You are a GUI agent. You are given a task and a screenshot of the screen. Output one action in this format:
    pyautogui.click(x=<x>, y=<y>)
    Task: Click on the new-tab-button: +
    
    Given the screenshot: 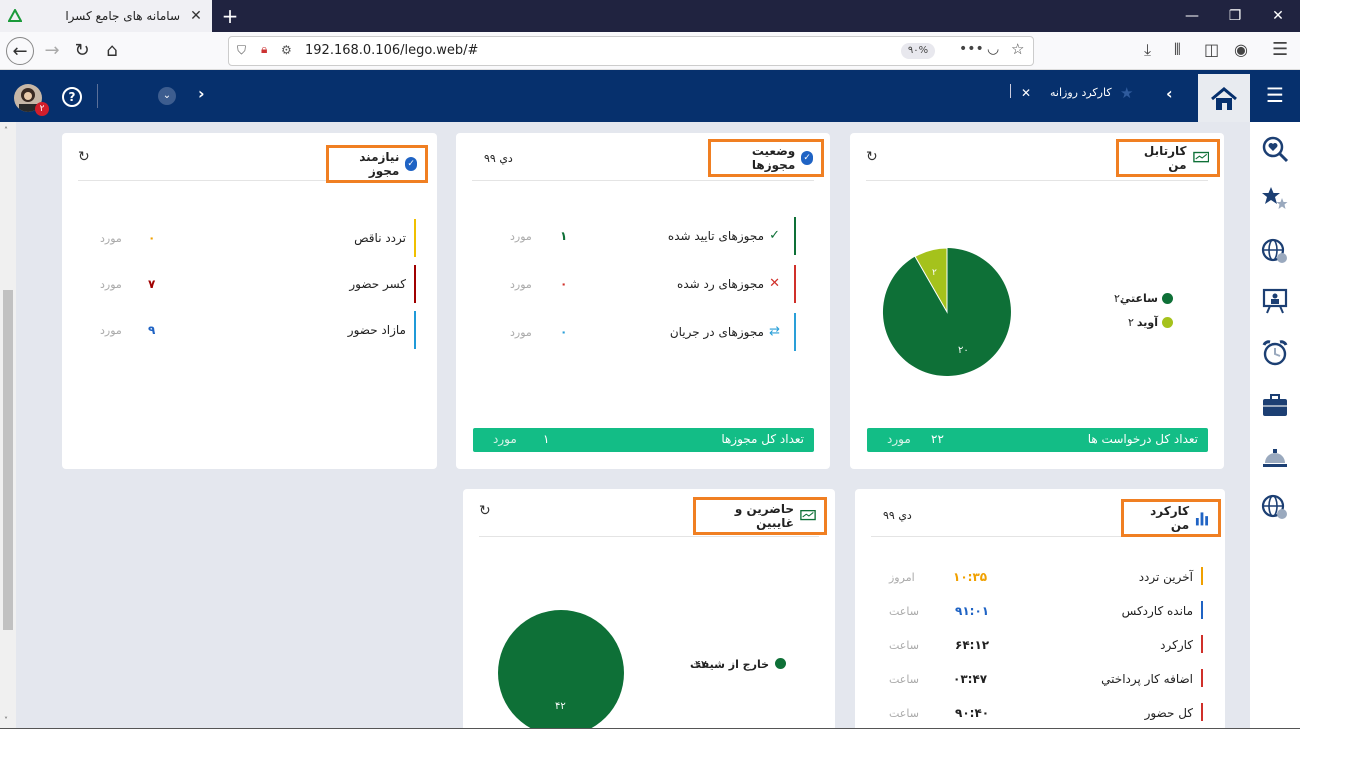 What is the action you would take?
    pyautogui.click(x=230, y=16)
    